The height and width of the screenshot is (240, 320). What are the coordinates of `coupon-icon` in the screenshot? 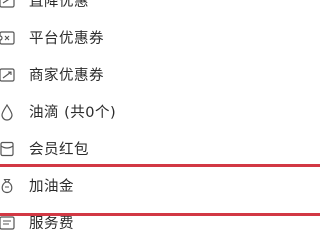 It's located at (8, 38).